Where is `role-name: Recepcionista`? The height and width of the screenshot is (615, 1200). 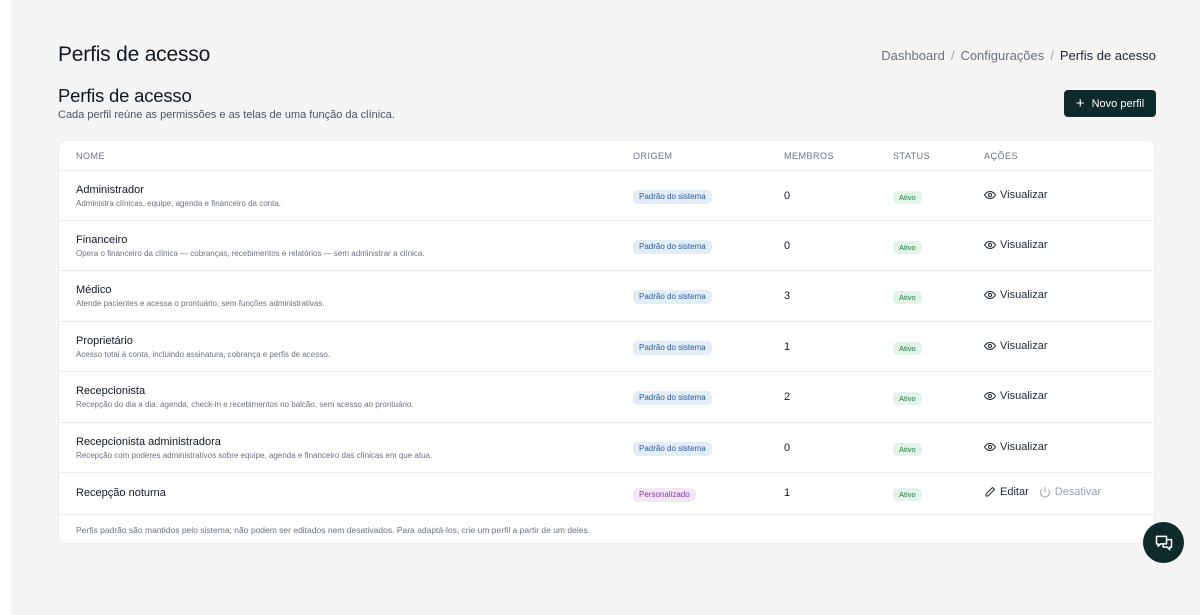
role-name: Recepcionista is located at coordinates (111, 391).